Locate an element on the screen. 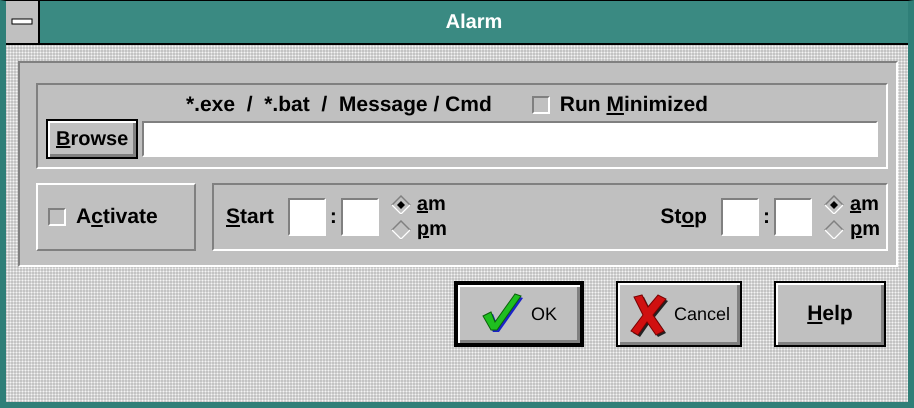 The image size is (914, 408). help-button: Help is located at coordinates (830, 314).